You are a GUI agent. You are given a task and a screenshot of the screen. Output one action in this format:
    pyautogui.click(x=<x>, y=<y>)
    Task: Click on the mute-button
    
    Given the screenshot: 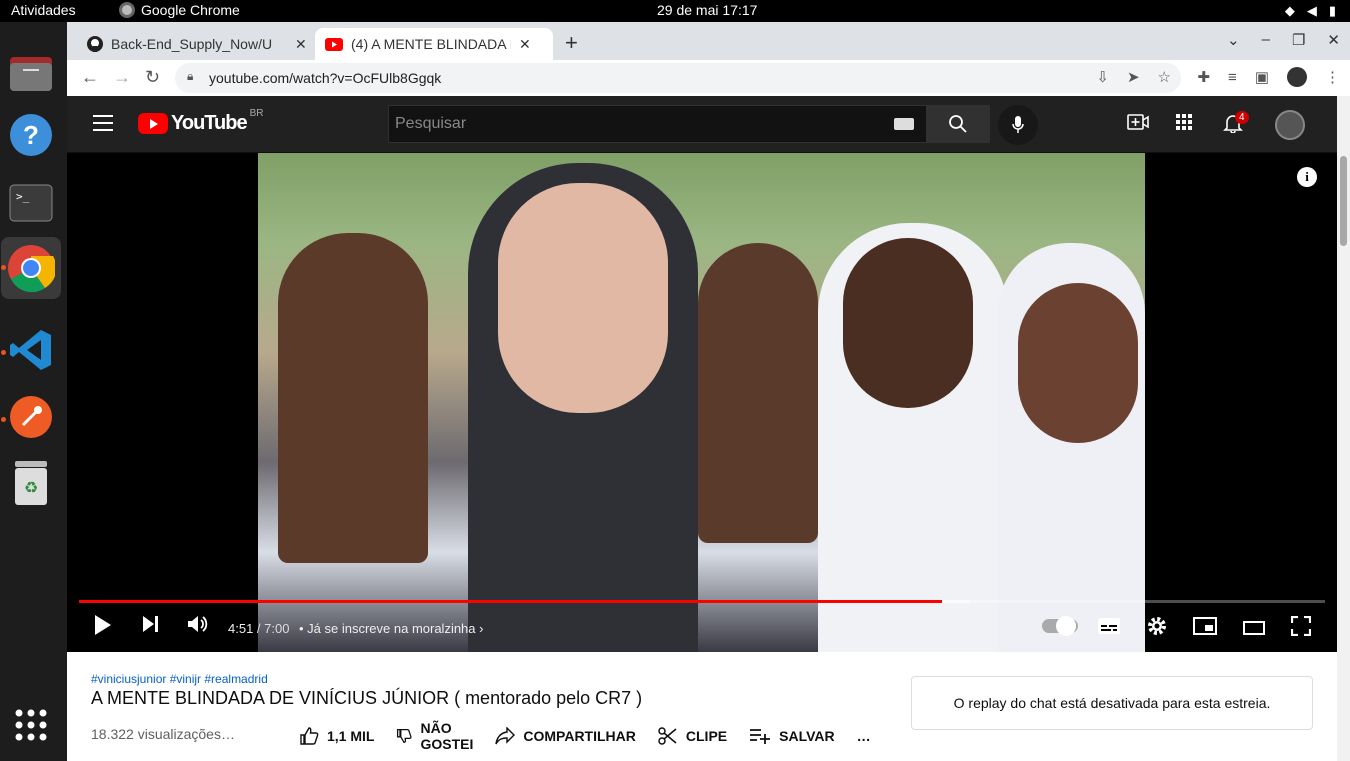 What is the action you would take?
    pyautogui.click(x=198, y=627)
    